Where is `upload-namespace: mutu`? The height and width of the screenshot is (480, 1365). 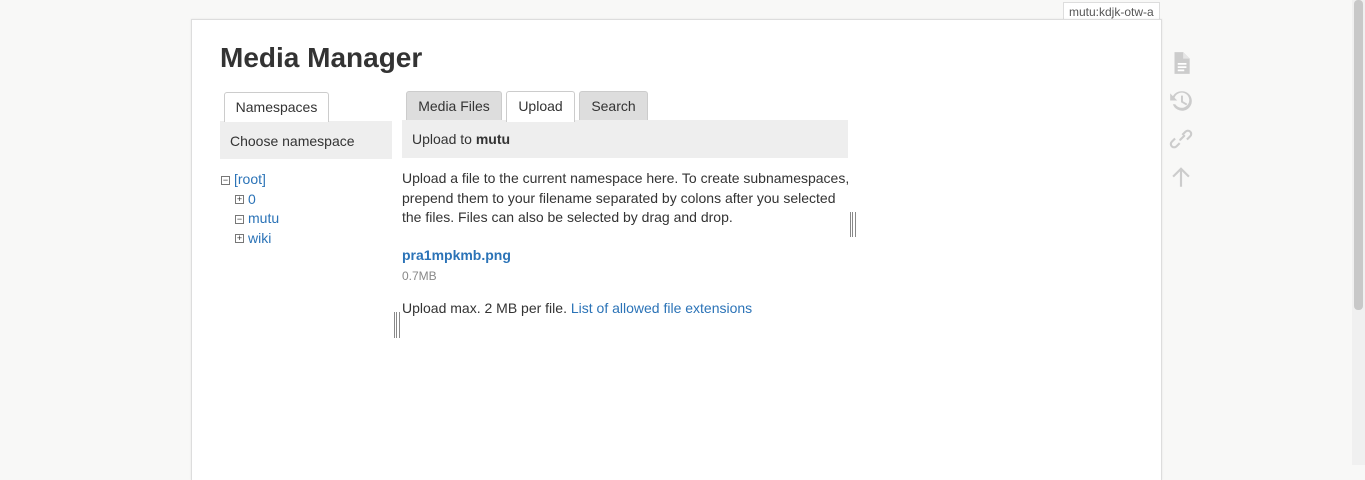
upload-namespace: mutu is located at coordinates (493, 139).